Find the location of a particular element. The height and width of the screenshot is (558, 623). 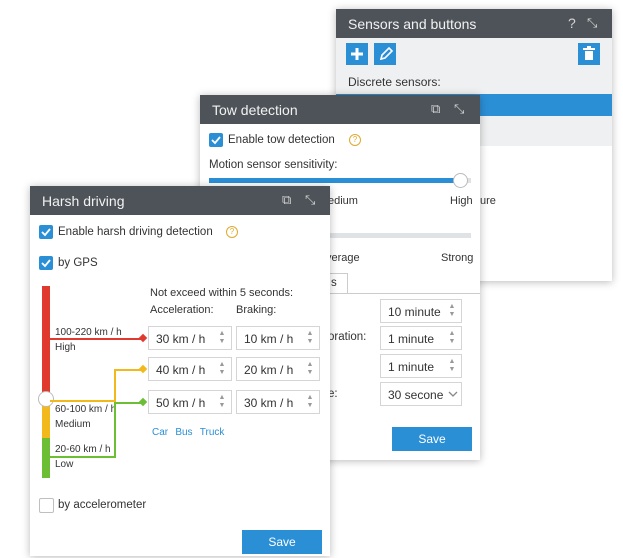

tow-enable-row: Enable tow detection ? is located at coordinates (339, 141).